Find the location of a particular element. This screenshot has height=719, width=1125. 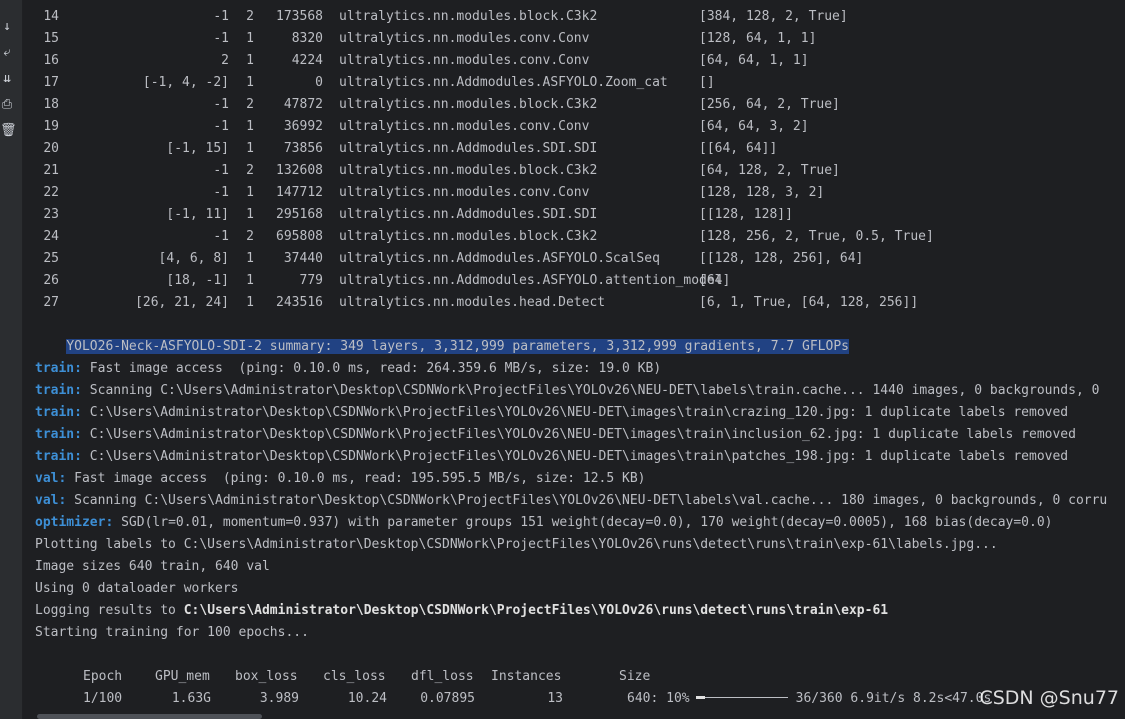

gpu-mem-value: 1.63G is located at coordinates (191, 698).